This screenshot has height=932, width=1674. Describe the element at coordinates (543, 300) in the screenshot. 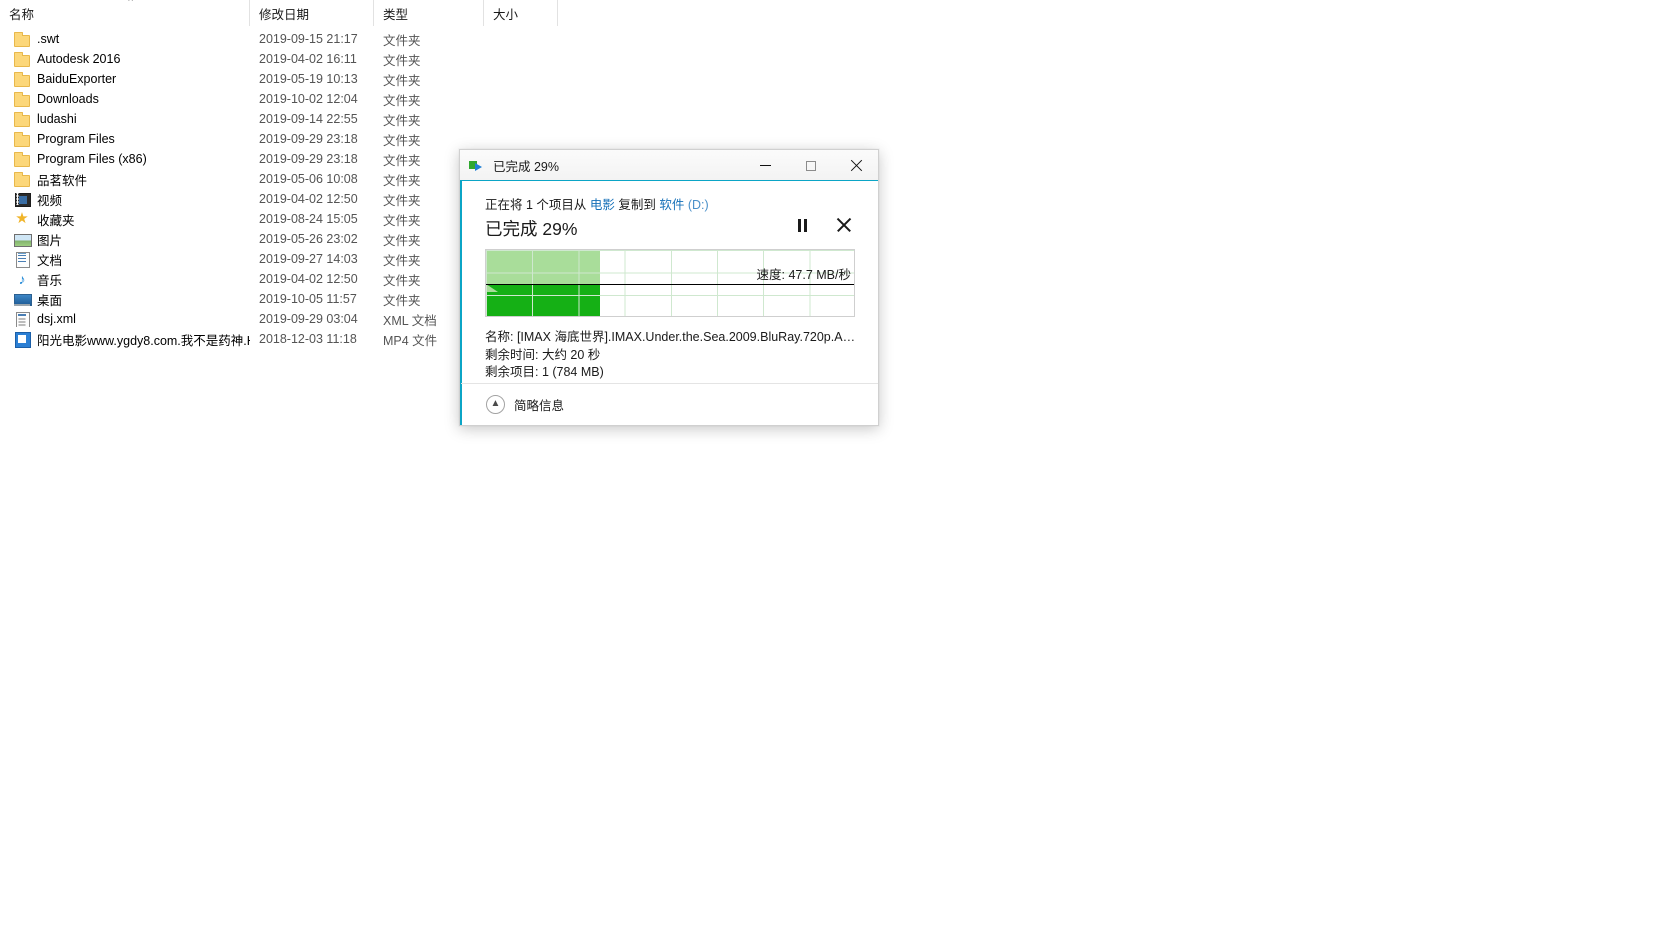

I see `graph-fill-dark` at that location.